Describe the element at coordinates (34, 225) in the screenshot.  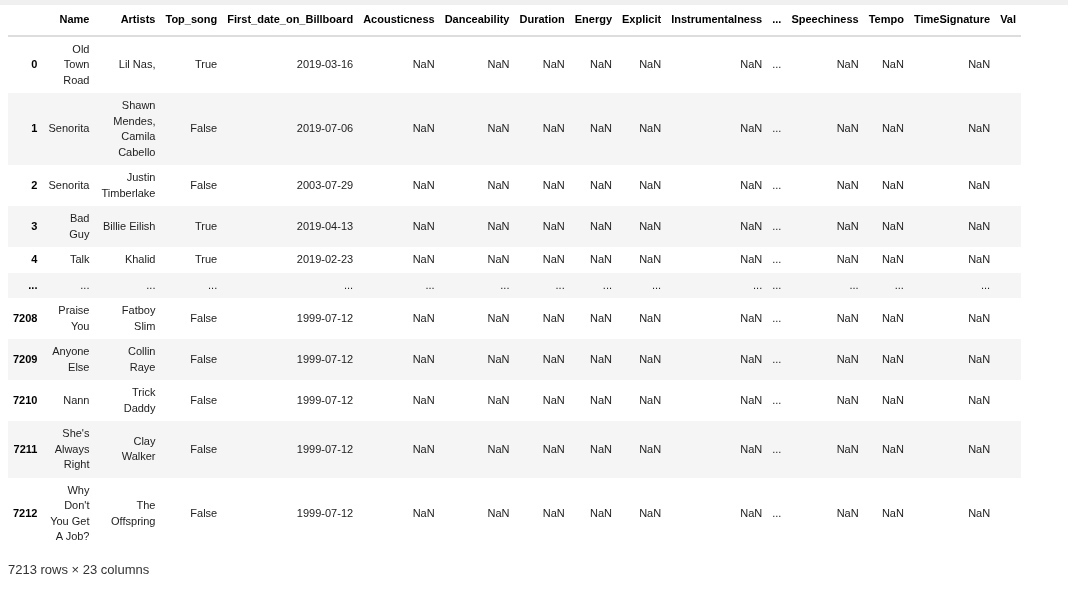
I see `row-index: 3` at that location.